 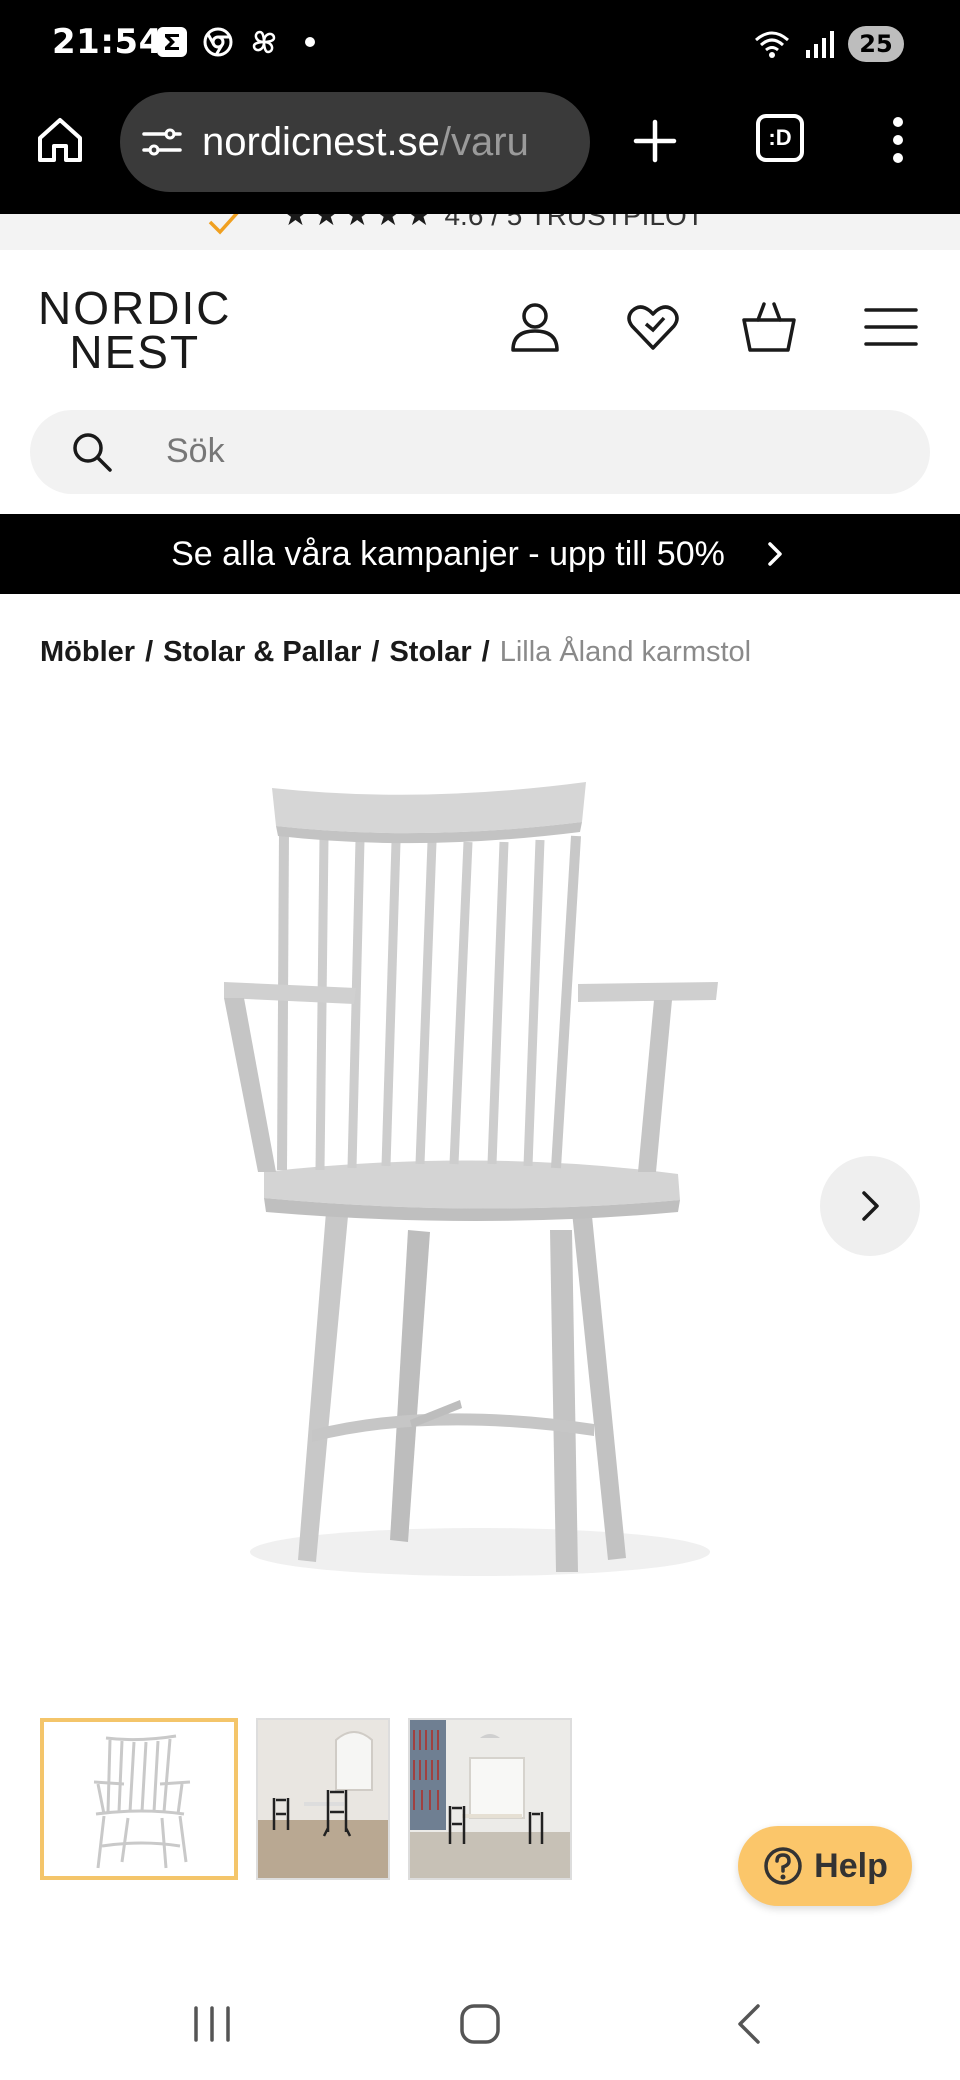 I want to click on question-circle-icon, so click(x=783, y=1866).